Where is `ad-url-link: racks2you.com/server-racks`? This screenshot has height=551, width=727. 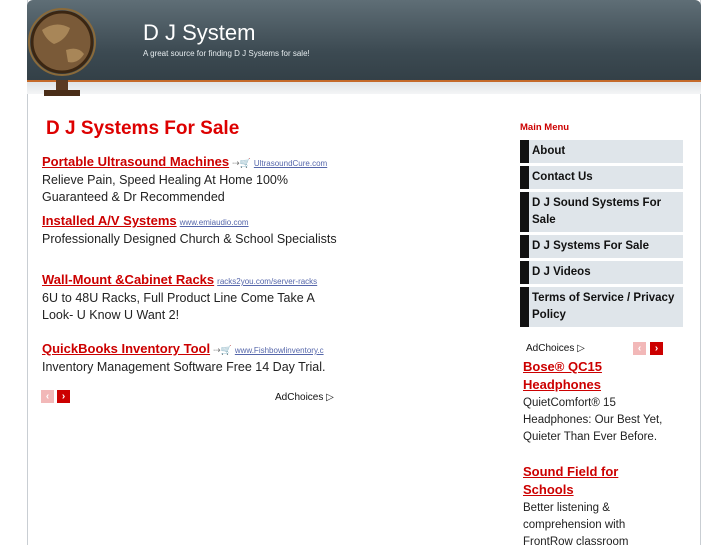
ad-url-link: racks2you.com/server-racks is located at coordinates (267, 281).